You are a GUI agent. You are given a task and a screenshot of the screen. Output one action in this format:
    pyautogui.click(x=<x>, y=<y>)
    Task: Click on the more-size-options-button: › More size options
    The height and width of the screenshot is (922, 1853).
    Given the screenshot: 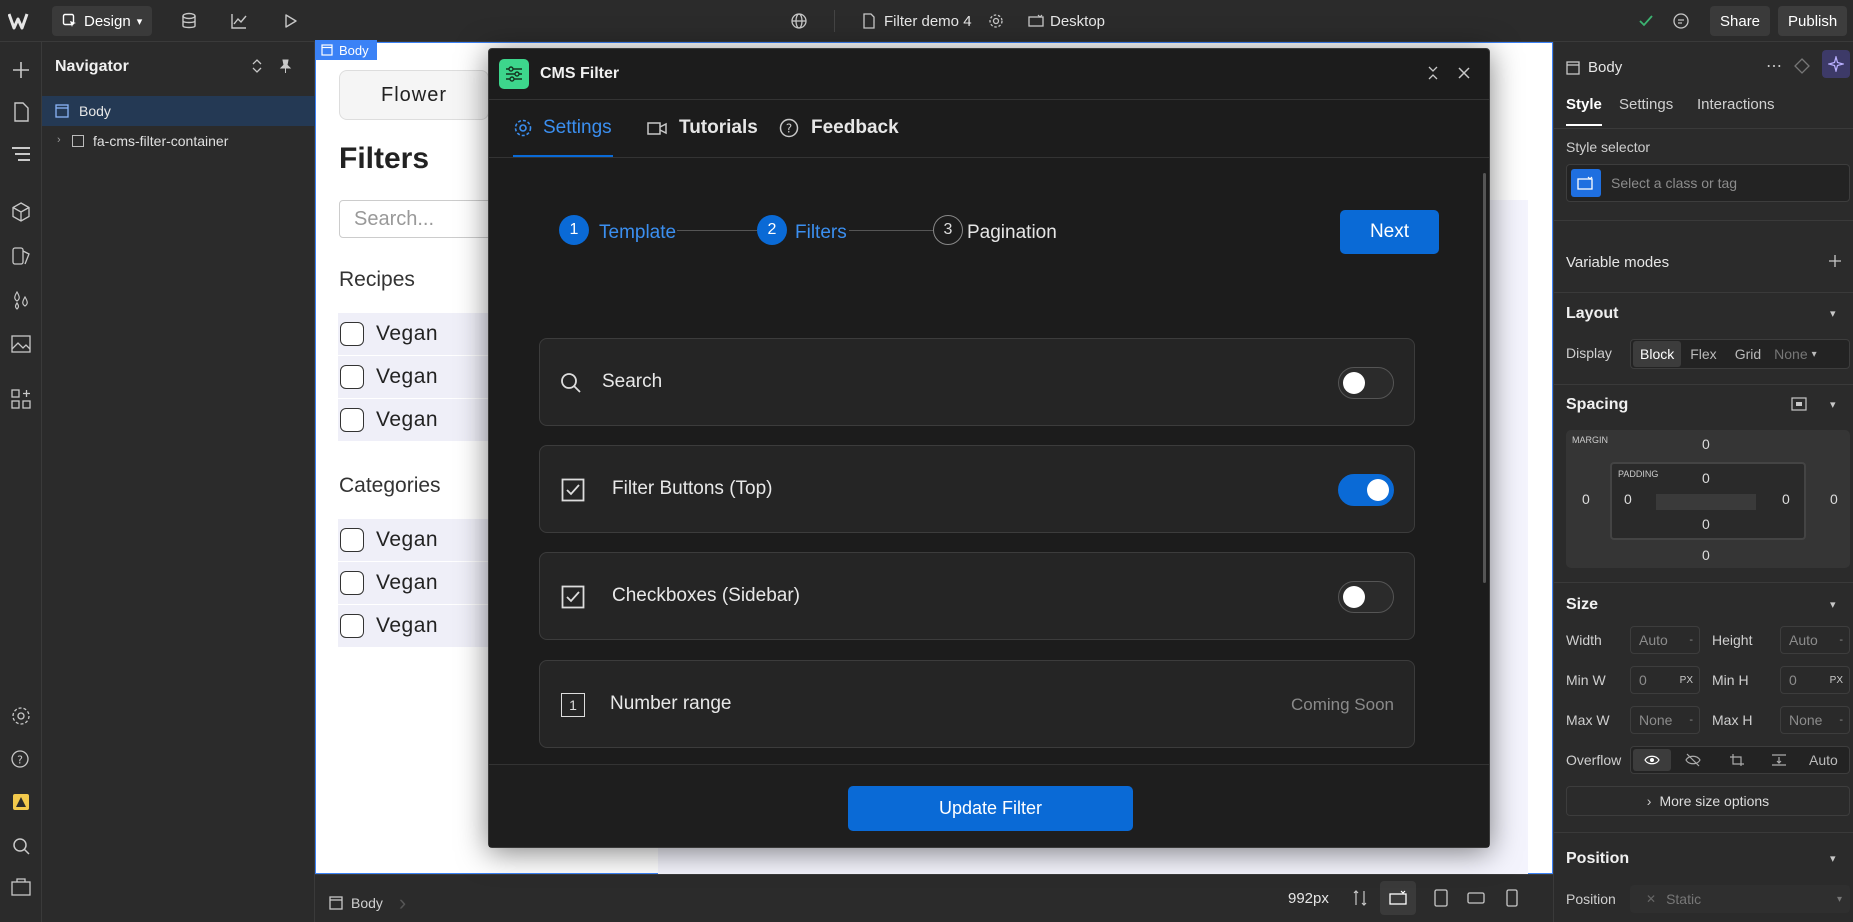 What is the action you would take?
    pyautogui.click(x=1708, y=801)
    